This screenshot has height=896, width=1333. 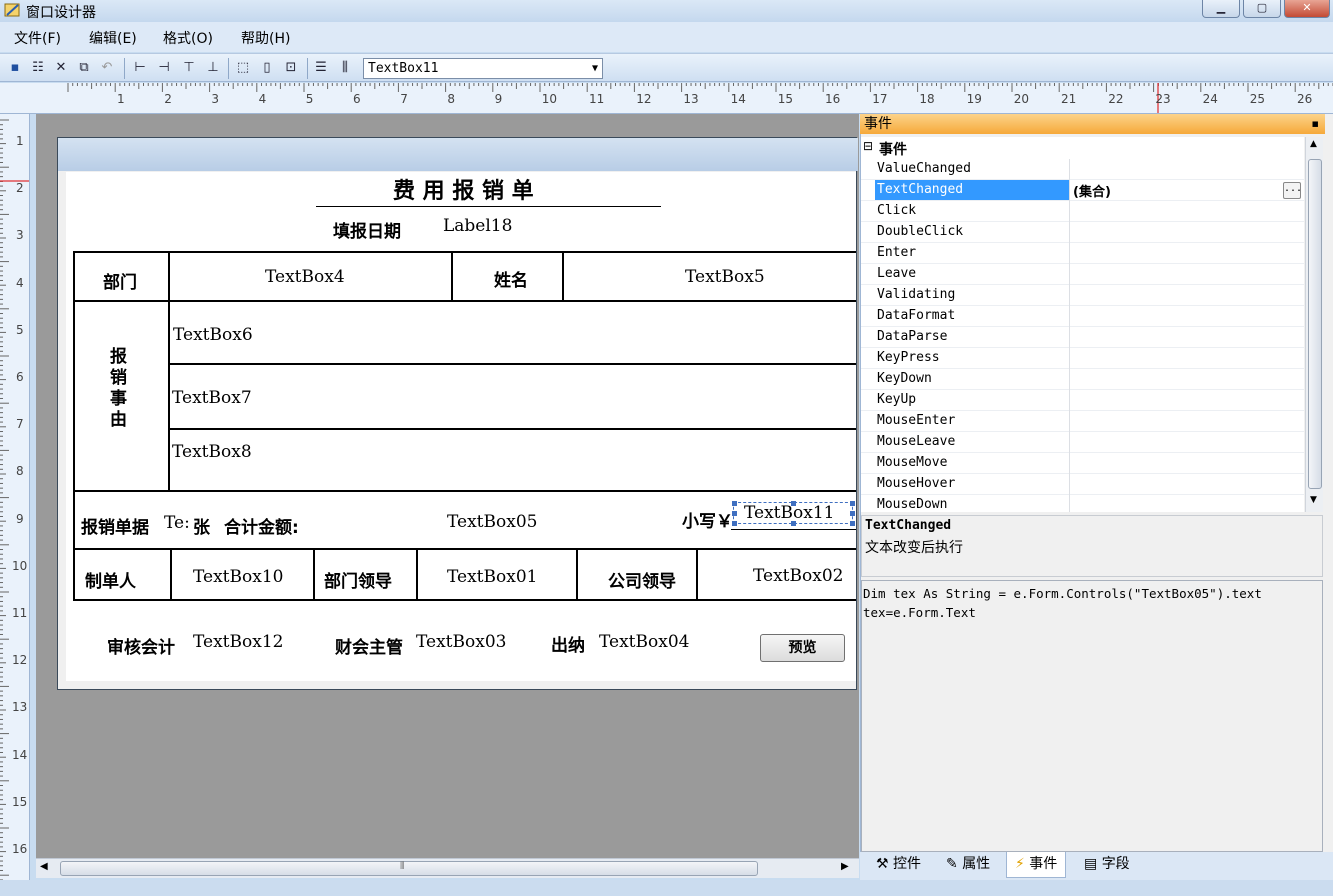 What do you see at coordinates (1082, 358) in the screenshot?
I see `event-row: KeyPress` at bounding box center [1082, 358].